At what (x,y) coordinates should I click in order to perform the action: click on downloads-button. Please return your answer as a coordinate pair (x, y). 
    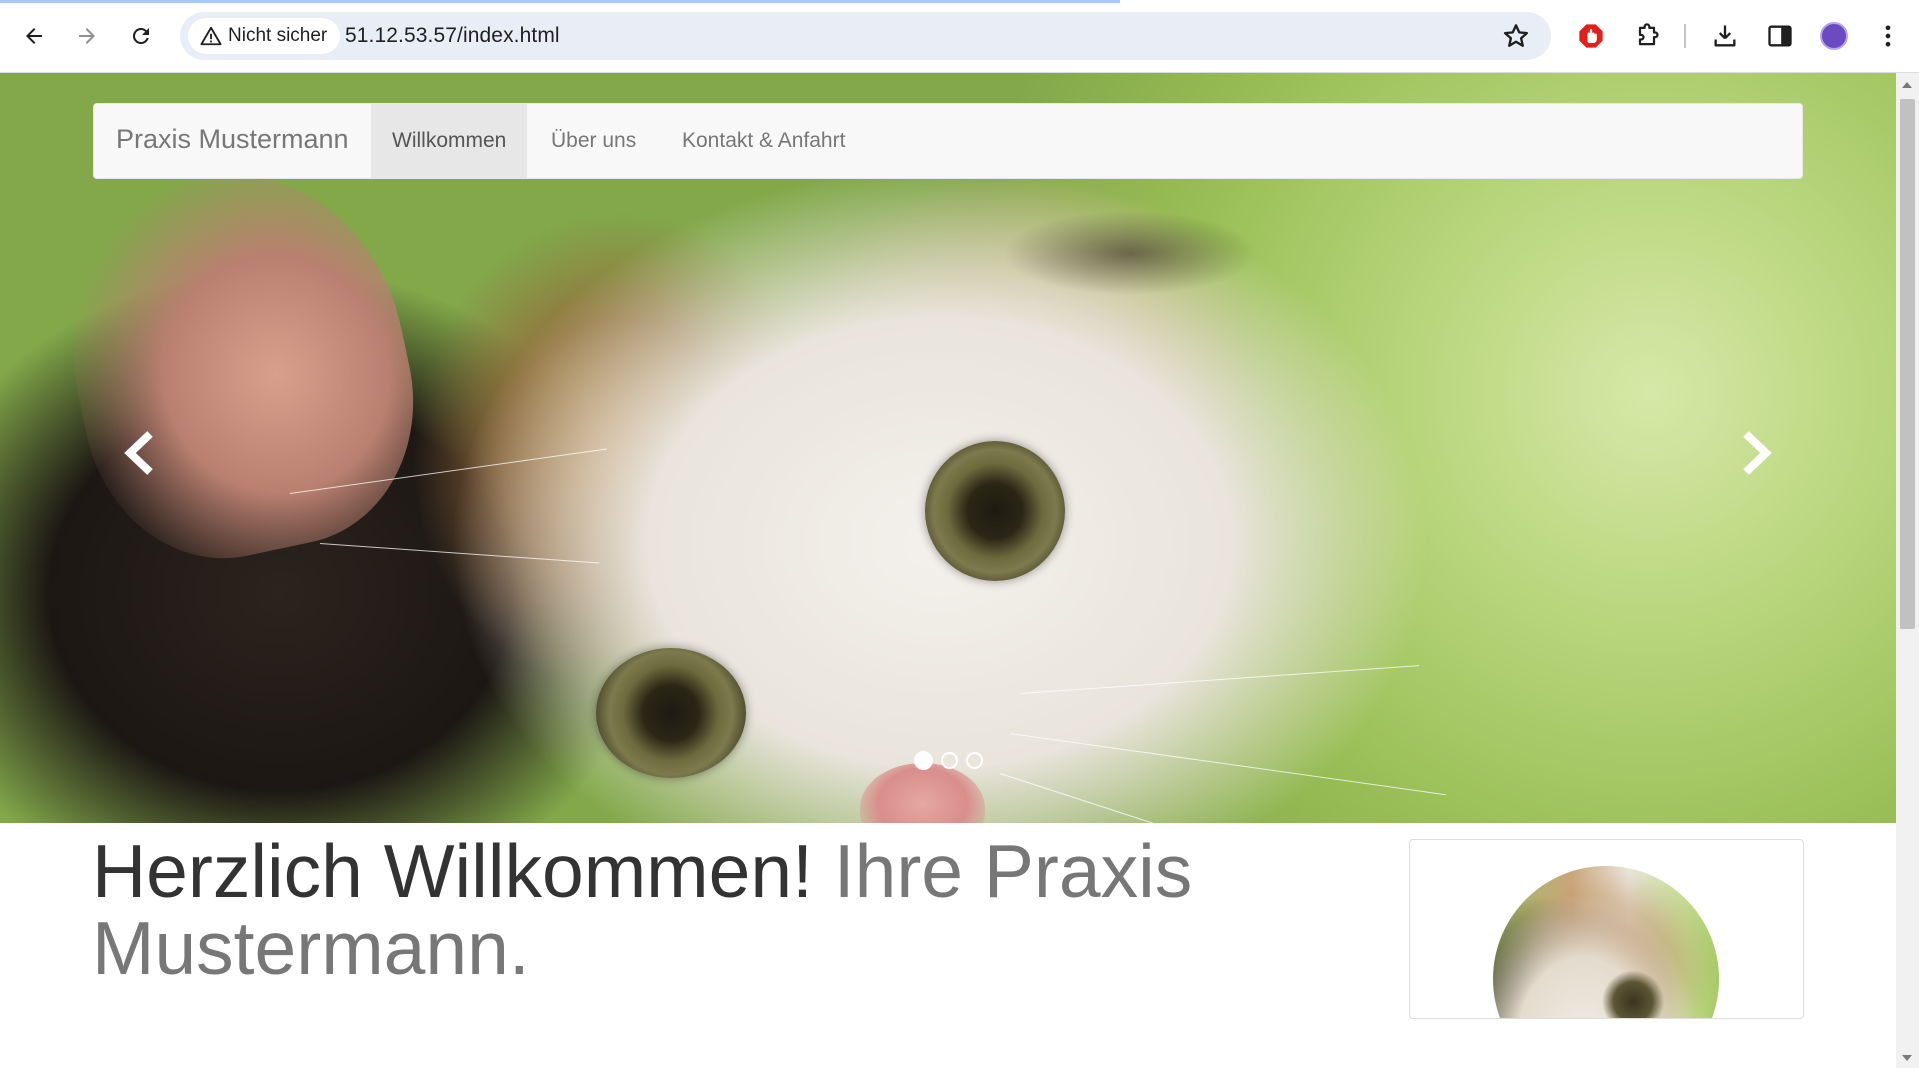
    Looking at the image, I should click on (1725, 36).